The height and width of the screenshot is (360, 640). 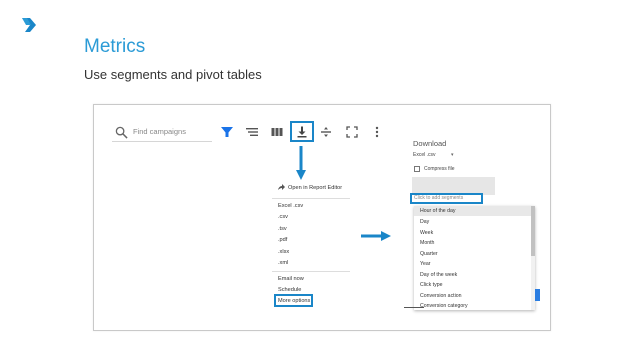 What do you see at coordinates (315, 188) in the screenshot?
I see `menu-item-open-report-editor: Open in Report Editor` at bounding box center [315, 188].